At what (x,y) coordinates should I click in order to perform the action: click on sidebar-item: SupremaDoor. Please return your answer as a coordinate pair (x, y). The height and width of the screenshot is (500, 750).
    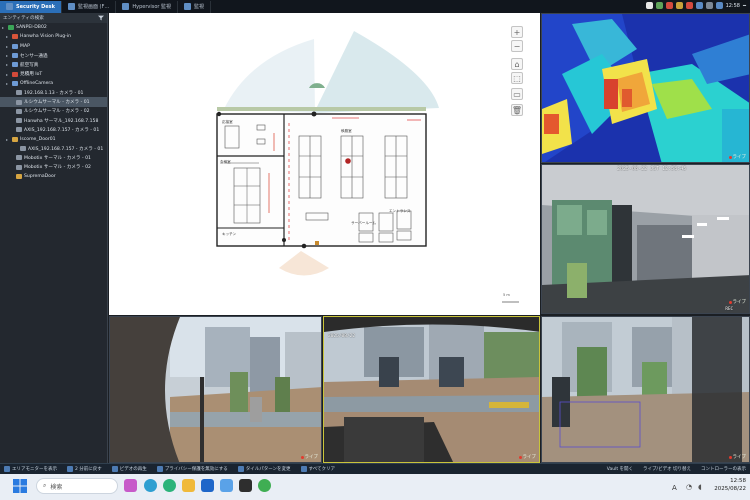
    Looking at the image, I should click on (53, 176).